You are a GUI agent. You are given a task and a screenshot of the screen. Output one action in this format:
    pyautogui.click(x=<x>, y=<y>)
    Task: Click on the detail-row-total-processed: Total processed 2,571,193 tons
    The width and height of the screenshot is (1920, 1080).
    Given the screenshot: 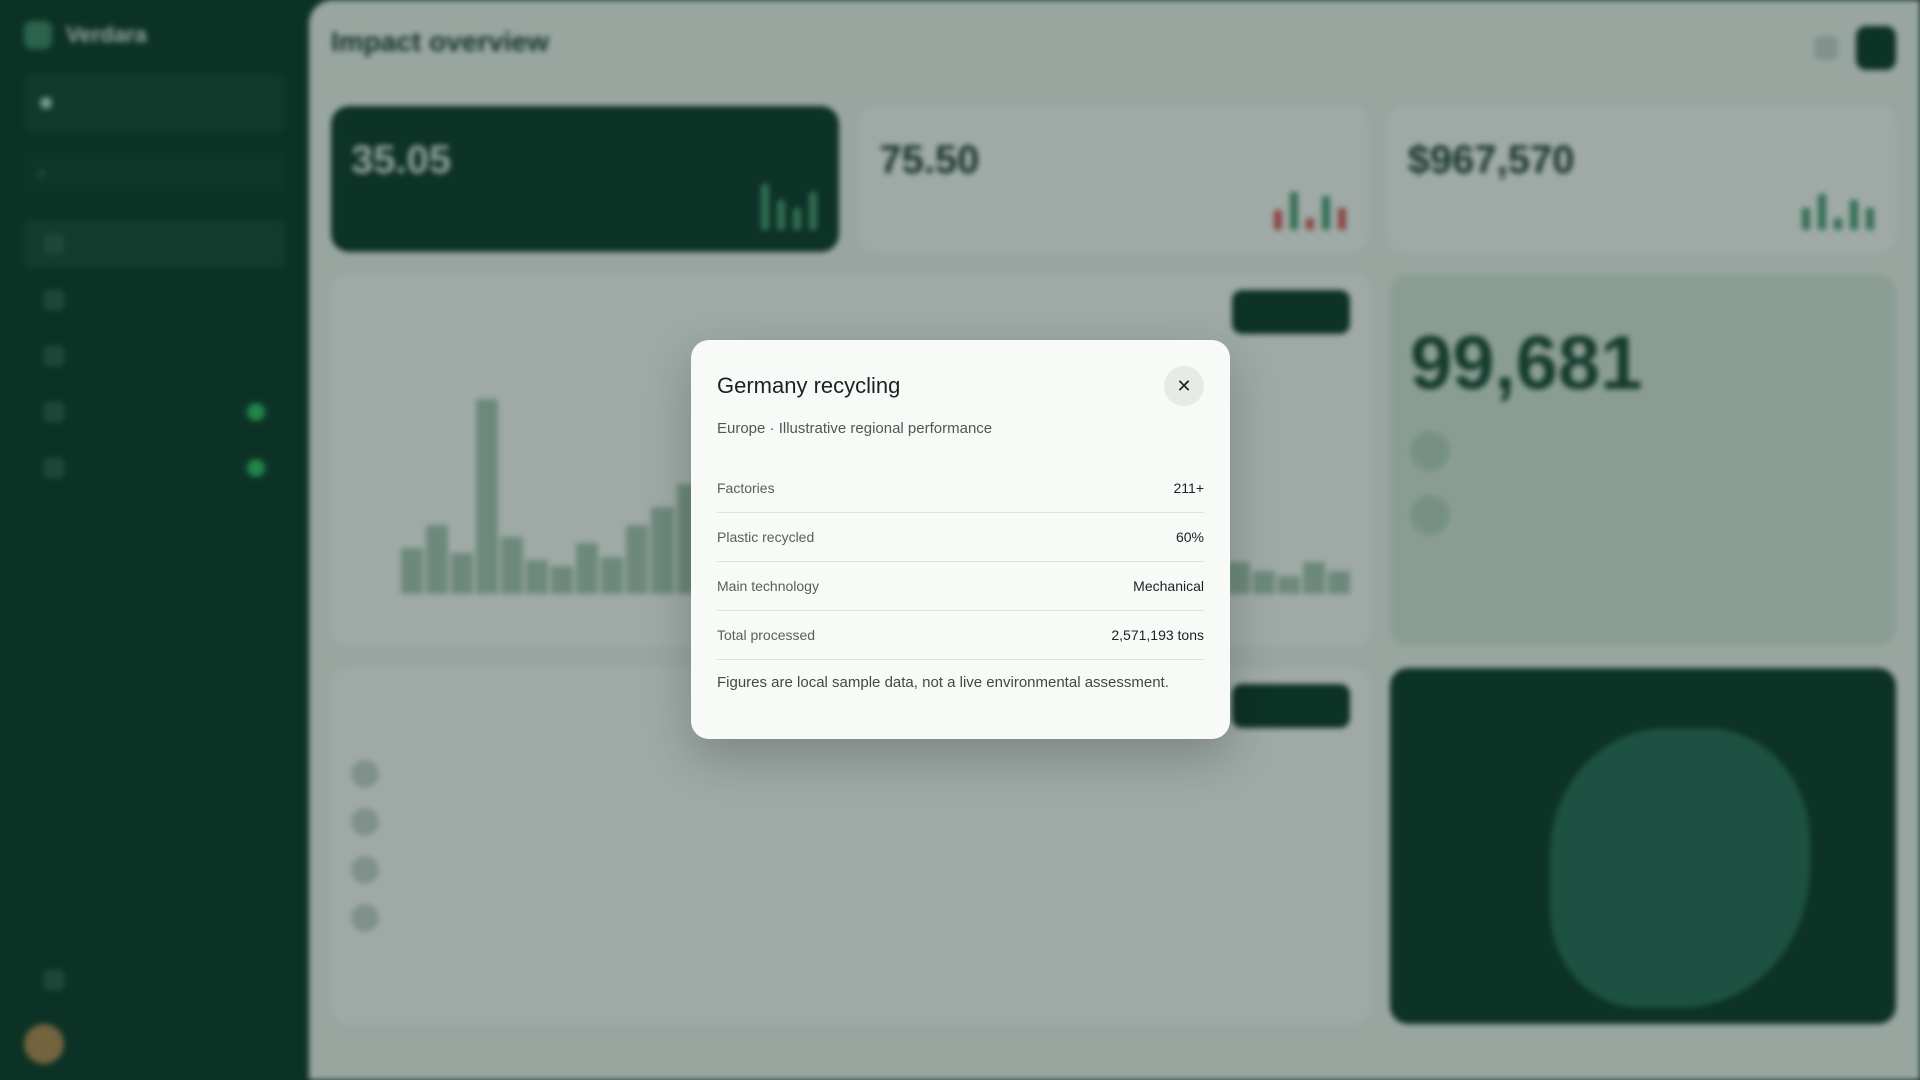 What is the action you would take?
    pyautogui.click(x=960, y=635)
    